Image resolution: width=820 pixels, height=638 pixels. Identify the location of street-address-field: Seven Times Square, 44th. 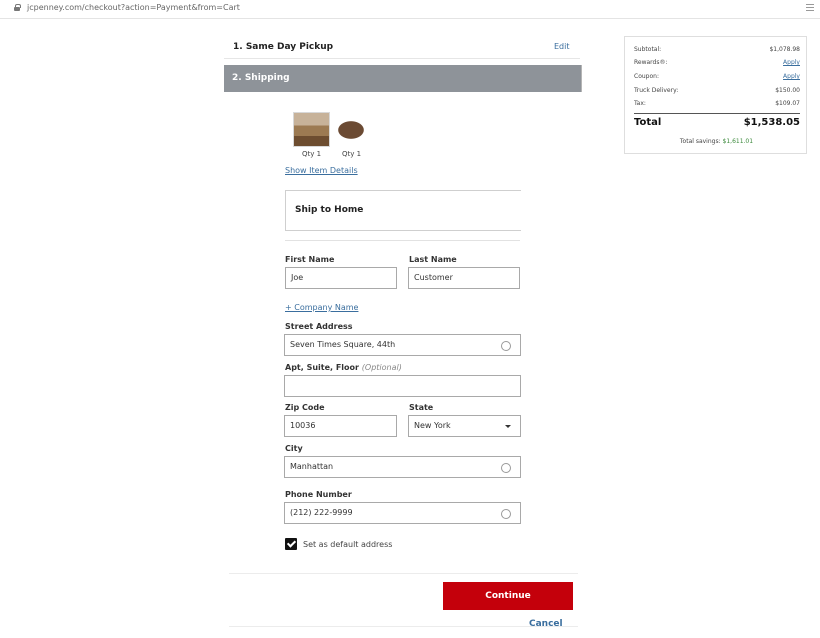
(402, 345).